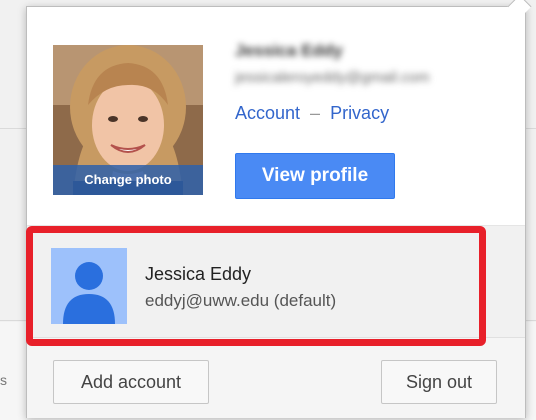 This screenshot has width=536, height=420. I want to click on account-name: Jessica Eddy, so click(198, 274).